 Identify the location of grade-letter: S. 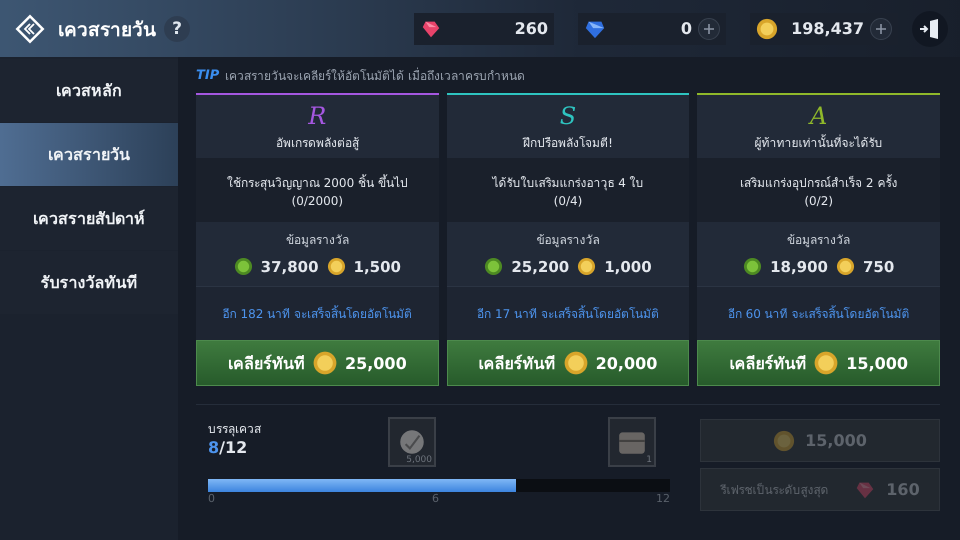
(568, 116).